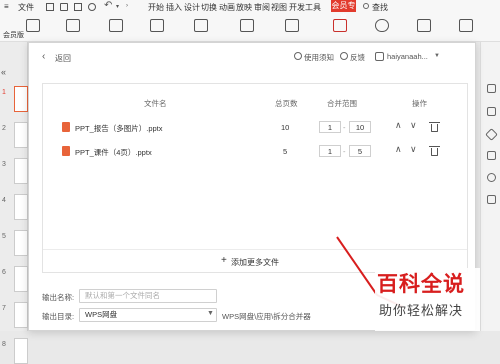 This screenshot has height=364, width=500. Describe the element at coordinates (421, 310) in the screenshot. I see `watermark-subtitle: 助你轻松解决` at that location.